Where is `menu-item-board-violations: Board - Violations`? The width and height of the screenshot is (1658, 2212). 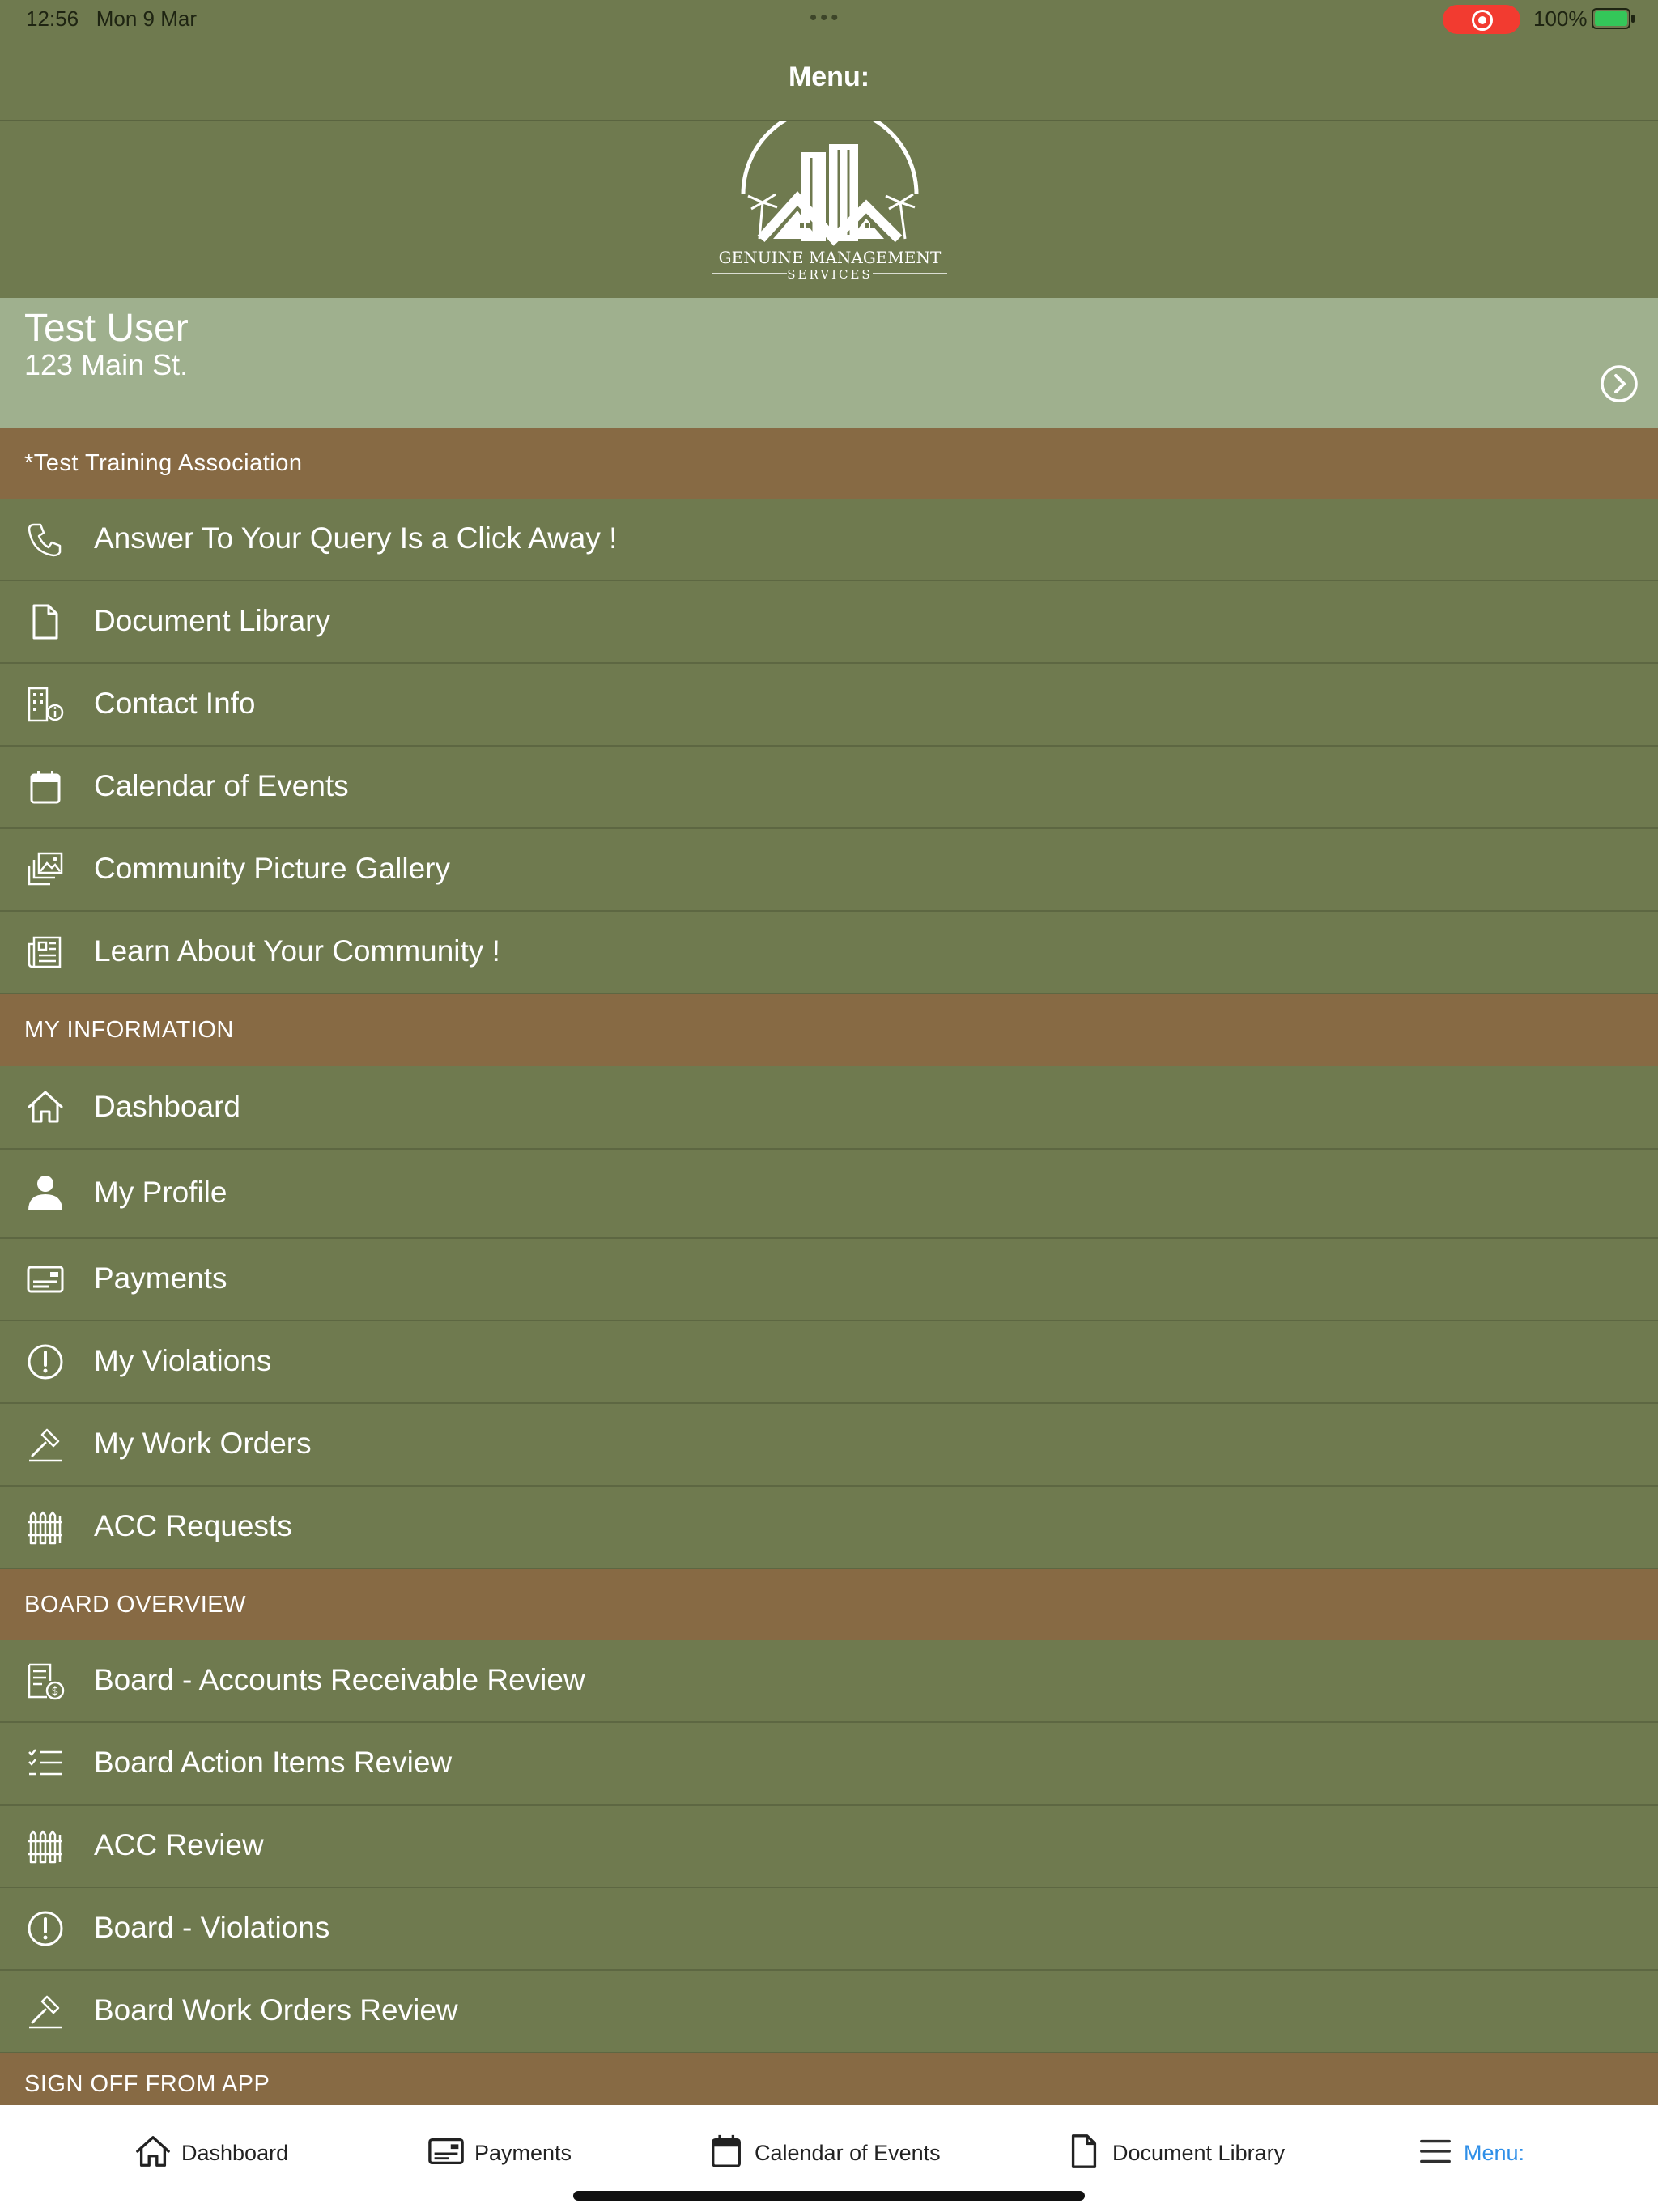
menu-item-board-violations: Board - Violations is located at coordinates (829, 1930).